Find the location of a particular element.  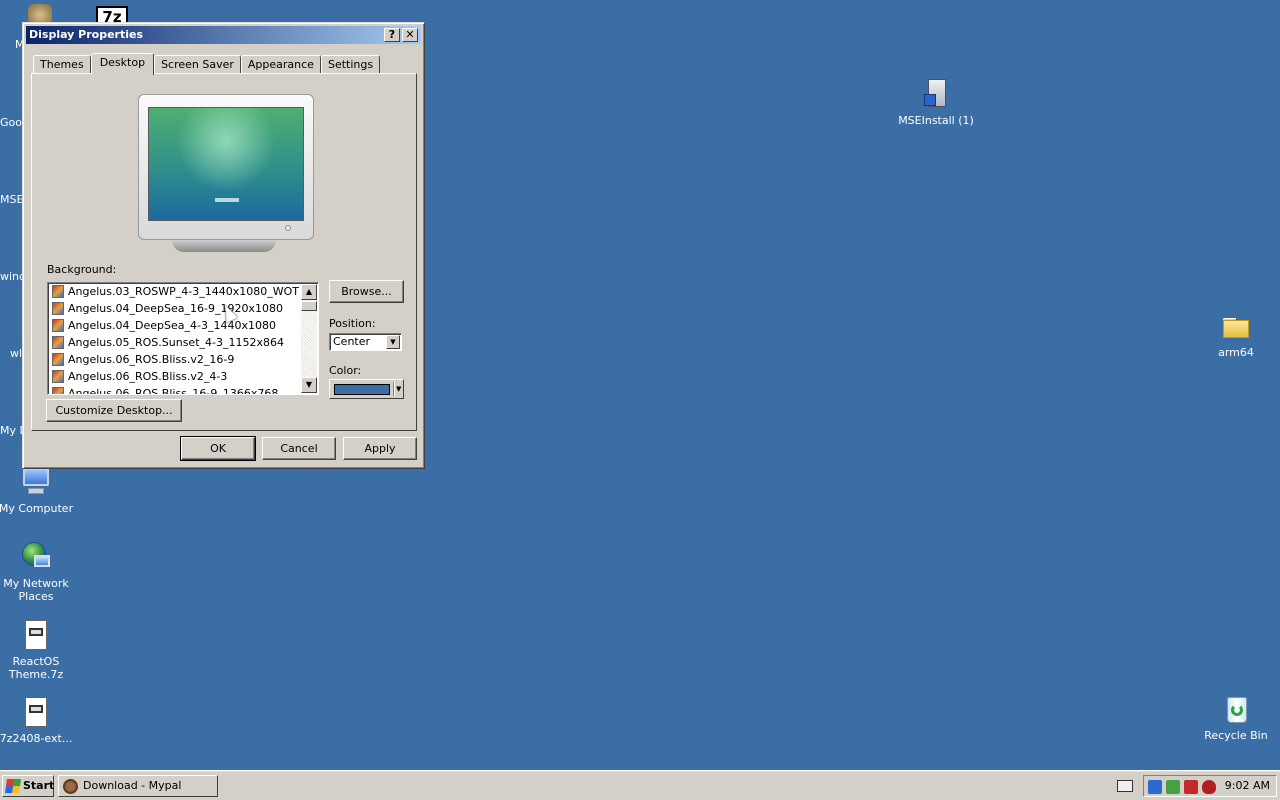

desktop-icon-label: Recycle Bin is located at coordinates (1236, 735).